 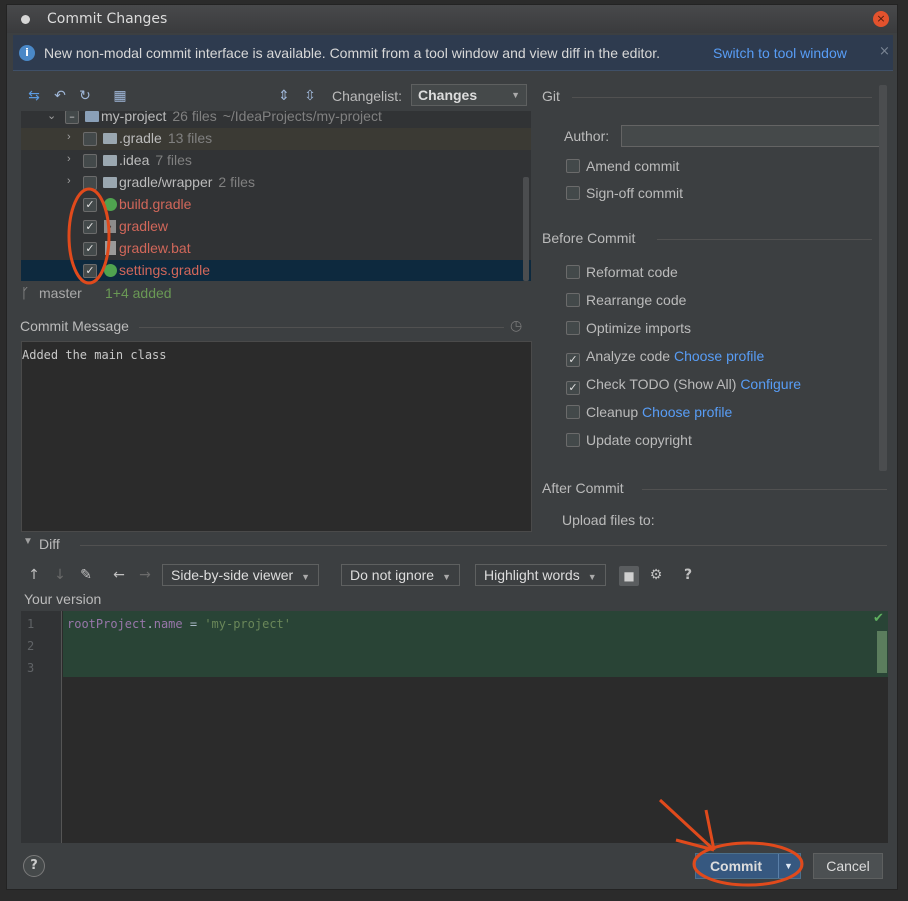 I want to click on annotation-ellipse-checkboxes, so click(x=89, y=236).